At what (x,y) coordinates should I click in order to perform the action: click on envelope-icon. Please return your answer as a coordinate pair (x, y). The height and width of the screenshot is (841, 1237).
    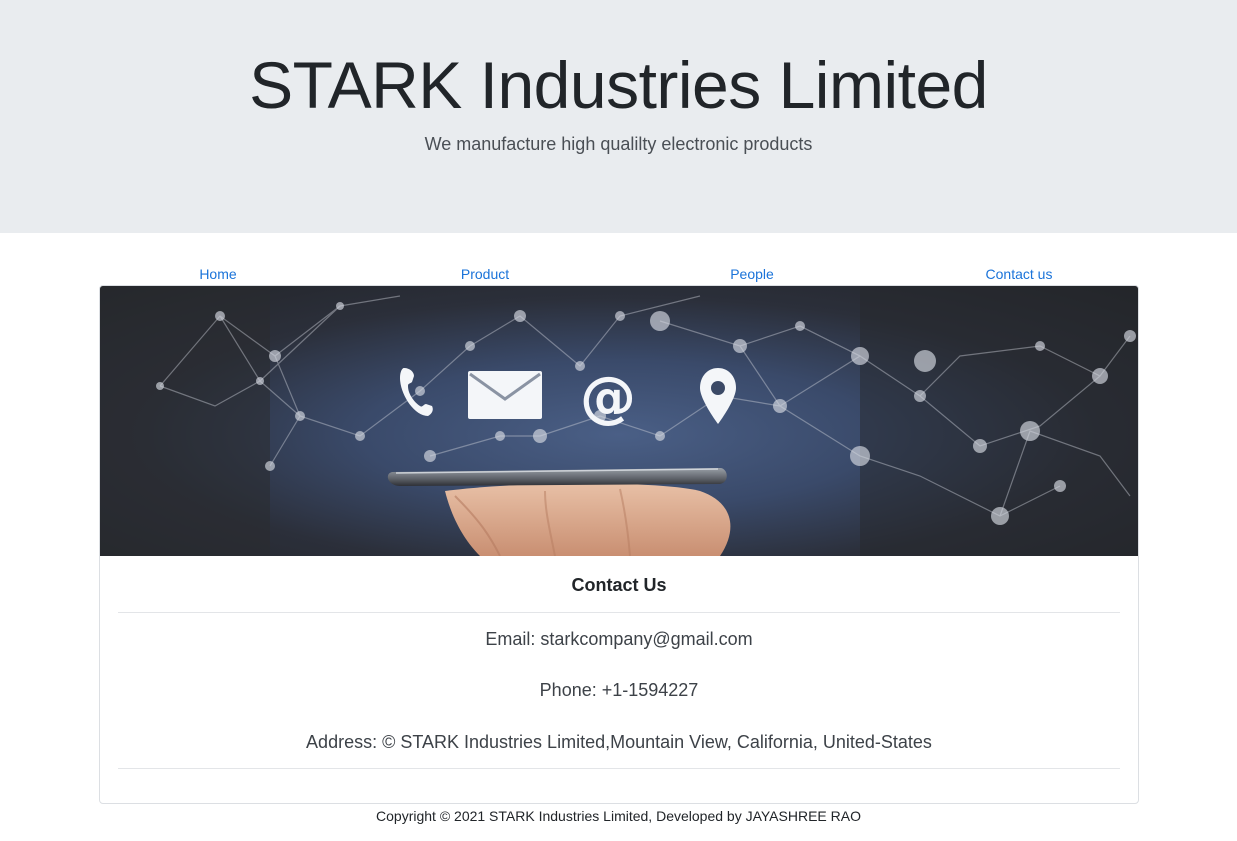
    Looking at the image, I should click on (505, 395).